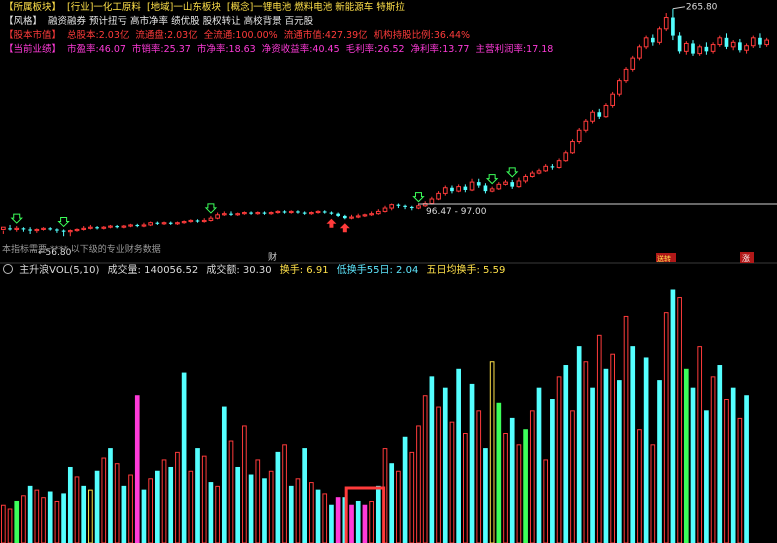 This screenshot has height=543, width=777. What do you see at coordinates (33, 7) in the screenshot?
I see `row1-item: 【所属板块】` at bounding box center [33, 7].